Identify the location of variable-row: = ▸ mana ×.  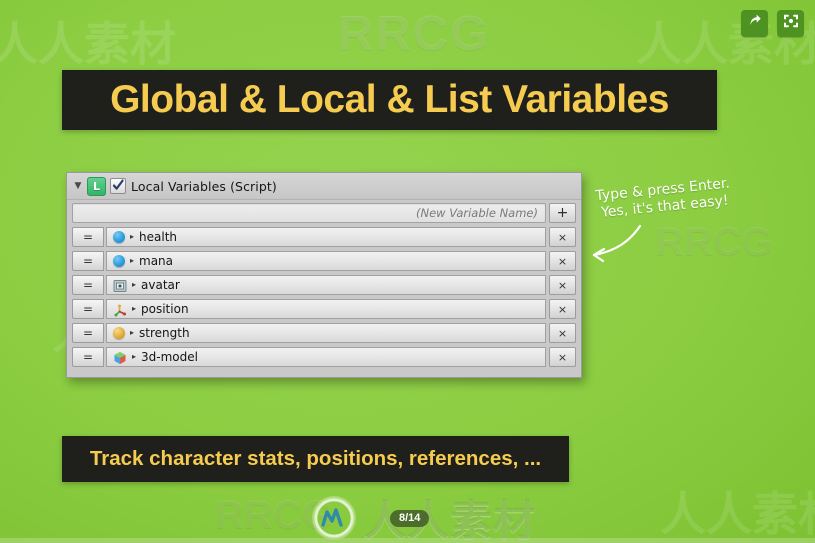
(324, 261).